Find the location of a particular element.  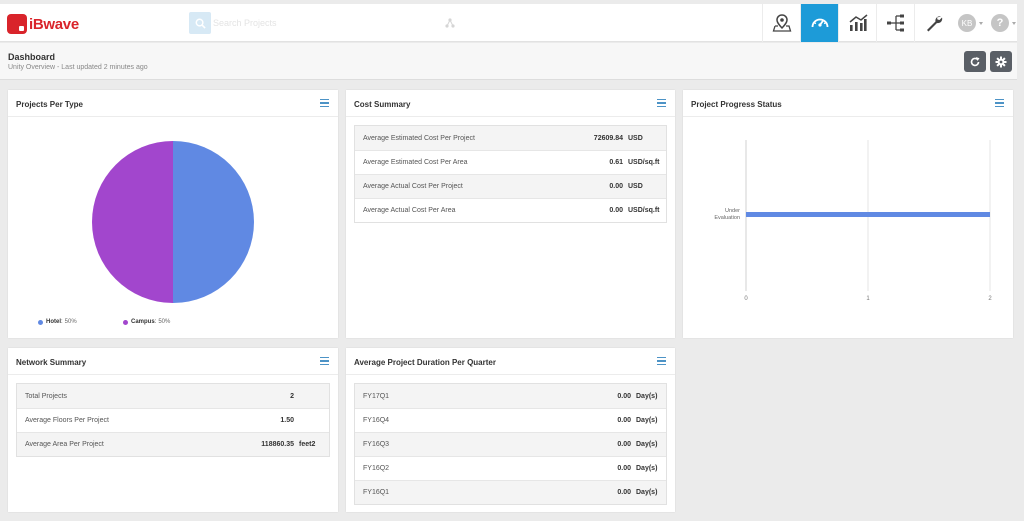

table-row: FY16Q1 0.00 Day(s) is located at coordinates (510, 492).